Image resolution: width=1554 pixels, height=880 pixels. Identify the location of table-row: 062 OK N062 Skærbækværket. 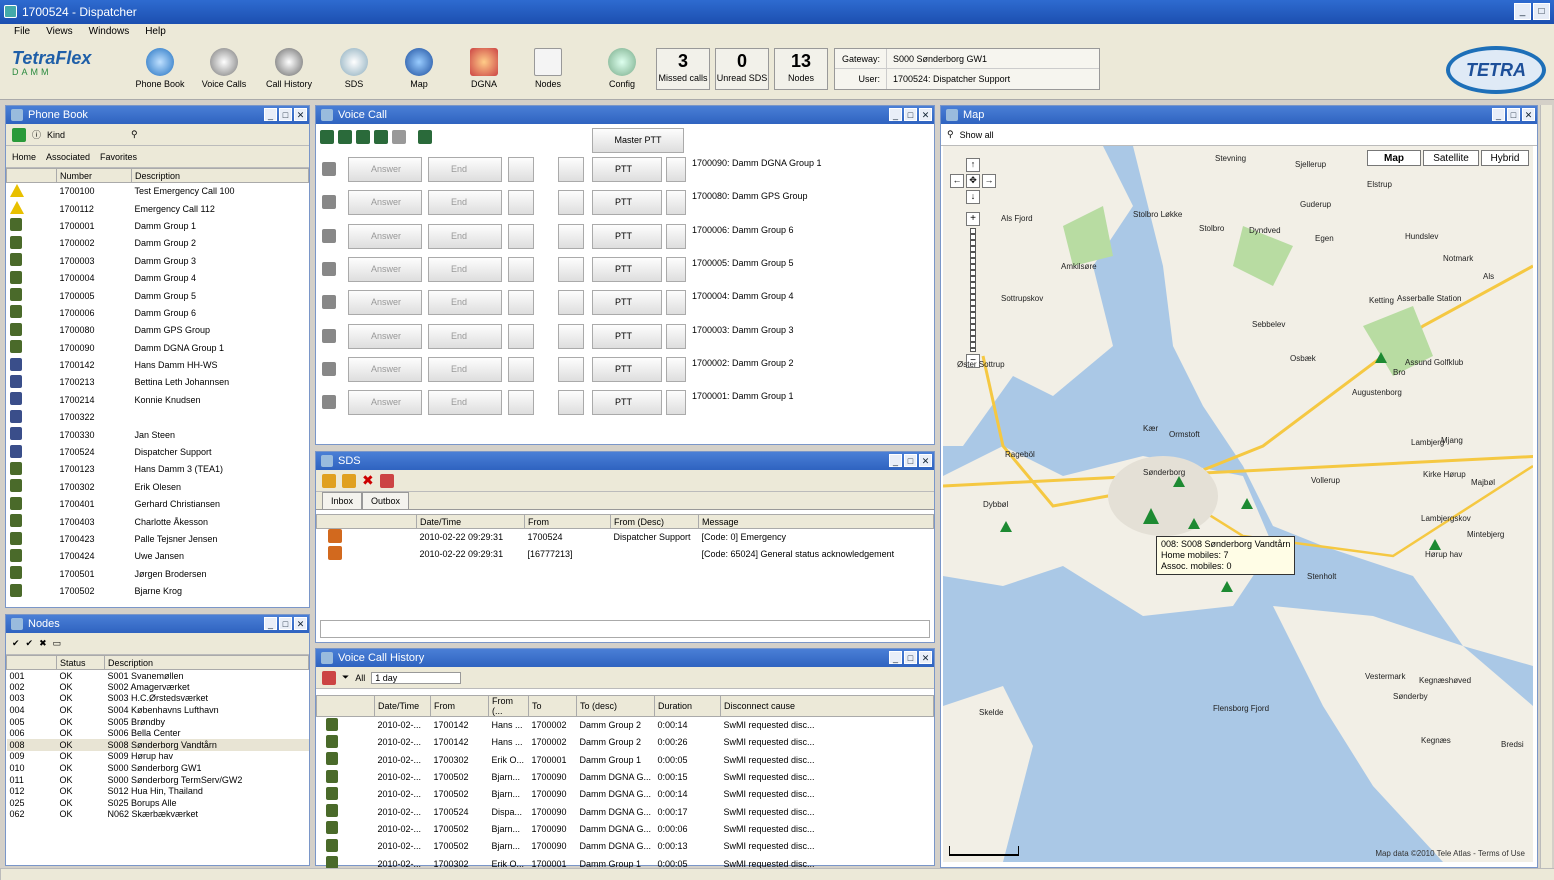
(158, 815).